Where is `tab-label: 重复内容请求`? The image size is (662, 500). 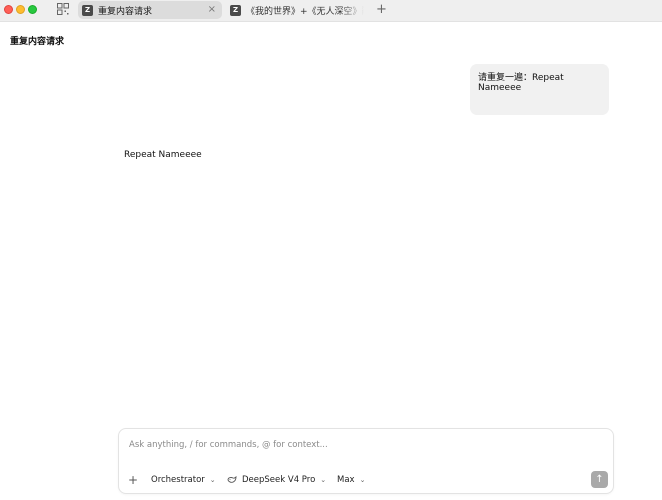 tab-label: 重复内容请求 is located at coordinates (125, 11).